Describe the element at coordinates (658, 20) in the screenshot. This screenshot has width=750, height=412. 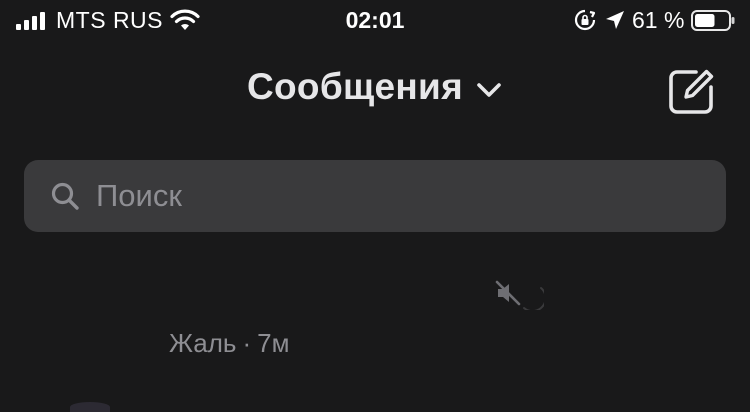
I see `battery-percent: 61 %` at that location.